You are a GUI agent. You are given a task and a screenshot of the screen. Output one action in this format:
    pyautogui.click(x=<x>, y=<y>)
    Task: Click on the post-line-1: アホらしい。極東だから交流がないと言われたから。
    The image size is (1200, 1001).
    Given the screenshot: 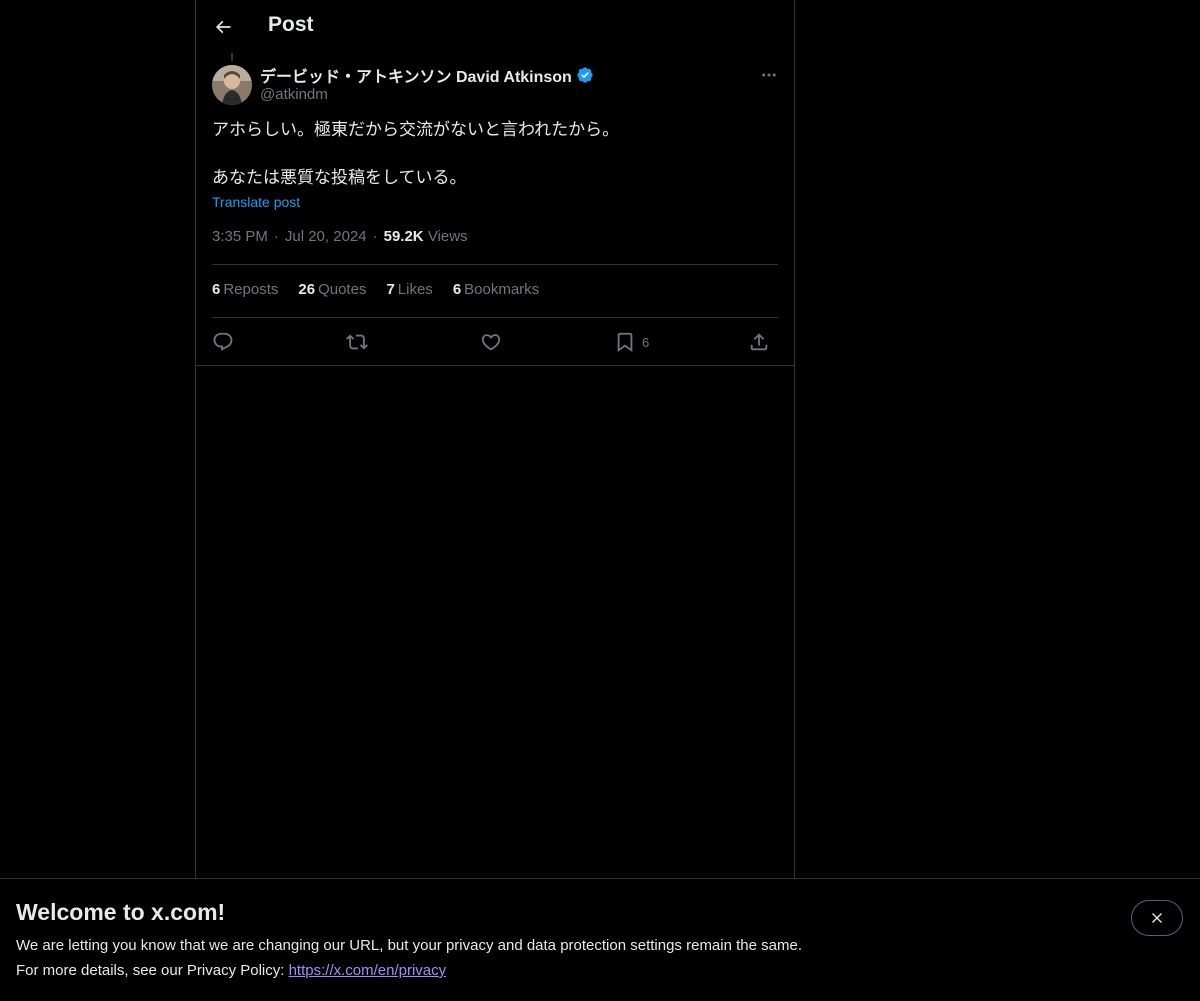 What is the action you would take?
    pyautogui.click(x=416, y=129)
    